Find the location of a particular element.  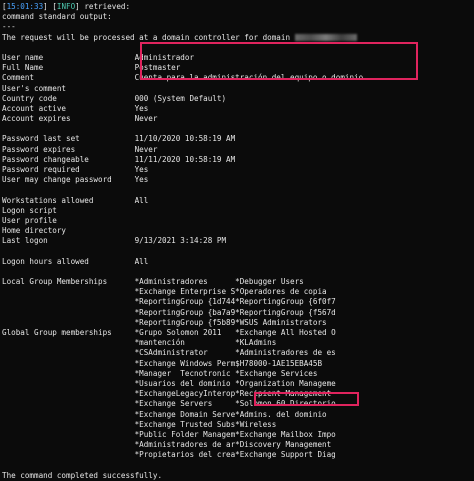

log-level: INFO is located at coordinates (66, 6).